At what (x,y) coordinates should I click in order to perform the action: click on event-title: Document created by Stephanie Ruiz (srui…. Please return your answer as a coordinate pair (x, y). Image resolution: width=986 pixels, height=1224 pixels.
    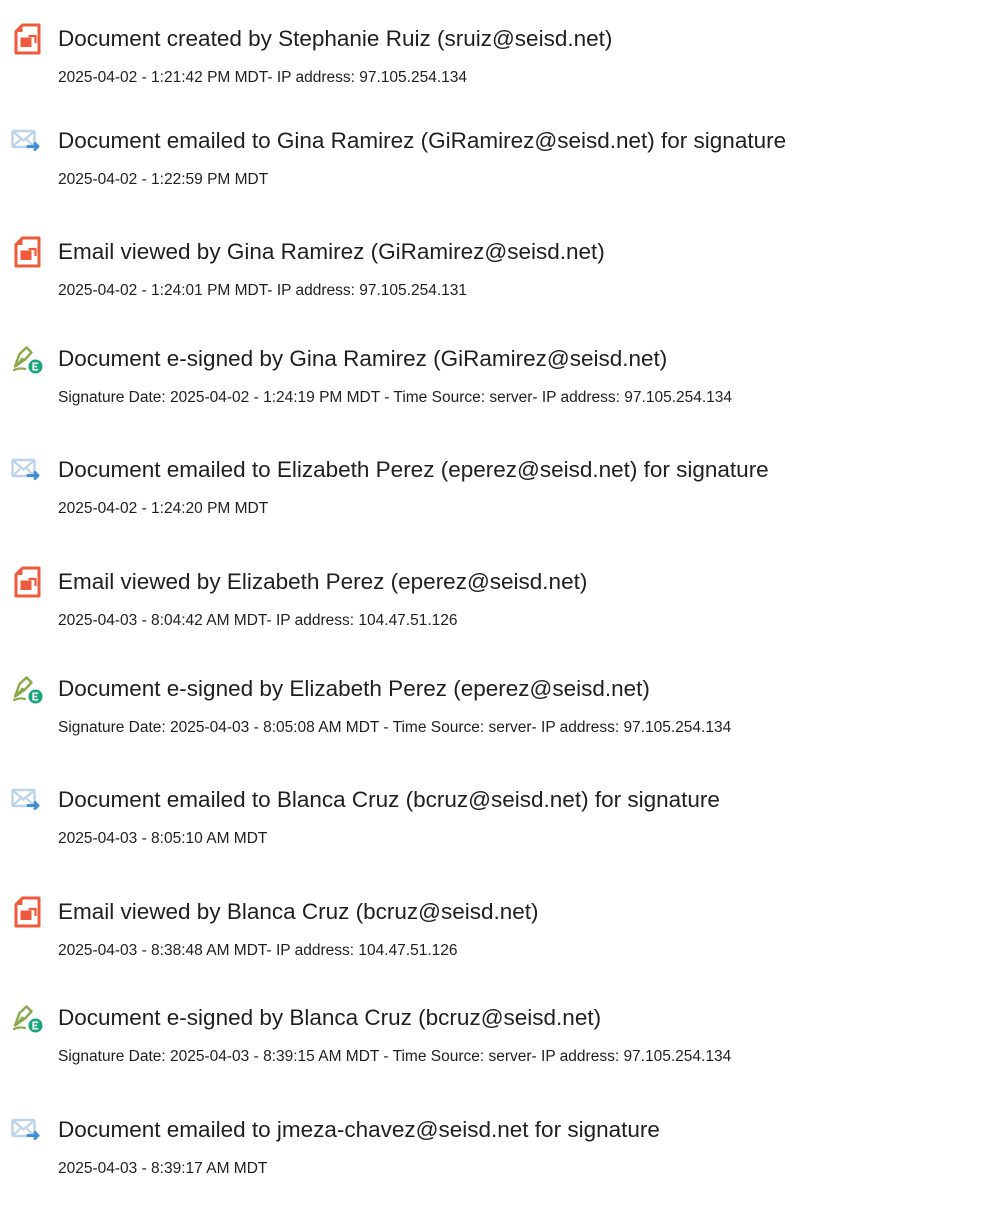
    Looking at the image, I should click on (335, 38).